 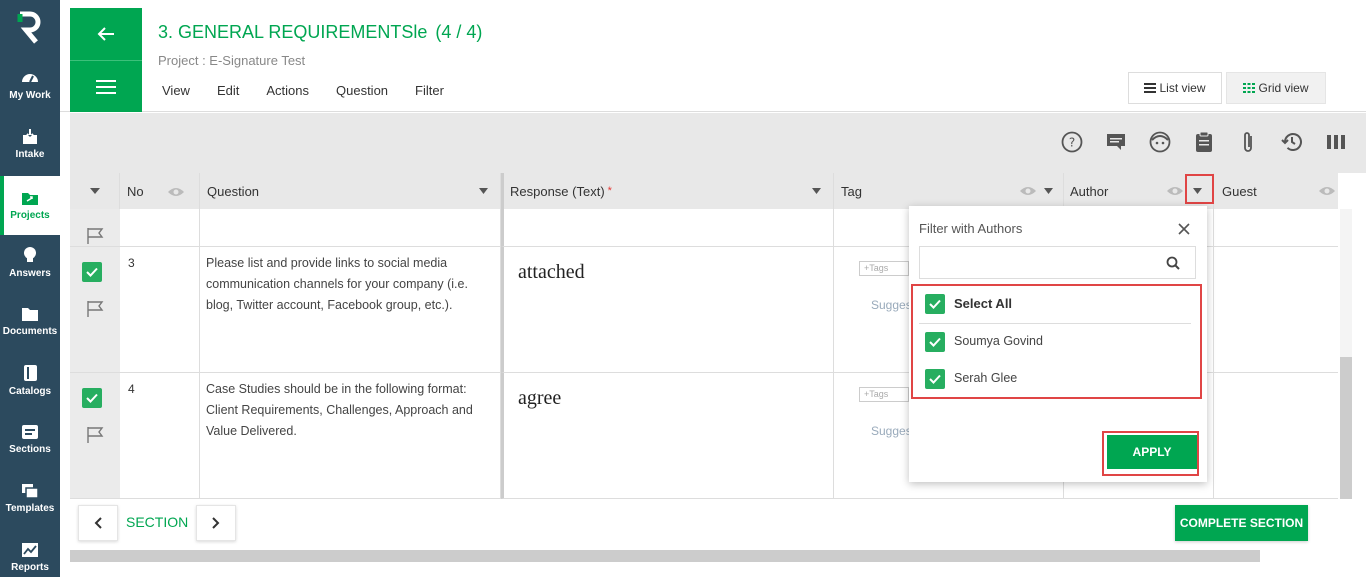 I want to click on next-section-button, so click(x=216, y=523).